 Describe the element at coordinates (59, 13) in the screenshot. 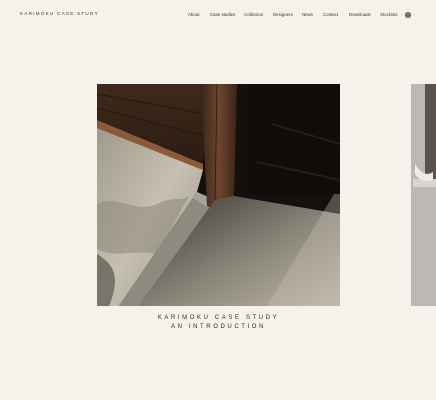

I see `site-logo: KARIMOKU CASE STUDY` at that location.